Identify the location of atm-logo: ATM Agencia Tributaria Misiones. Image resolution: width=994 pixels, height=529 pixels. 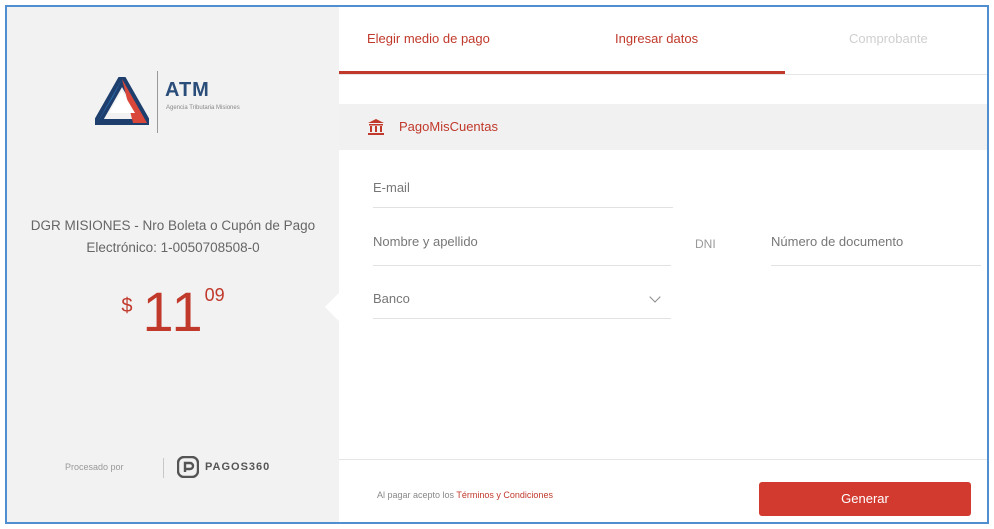
(180, 102).